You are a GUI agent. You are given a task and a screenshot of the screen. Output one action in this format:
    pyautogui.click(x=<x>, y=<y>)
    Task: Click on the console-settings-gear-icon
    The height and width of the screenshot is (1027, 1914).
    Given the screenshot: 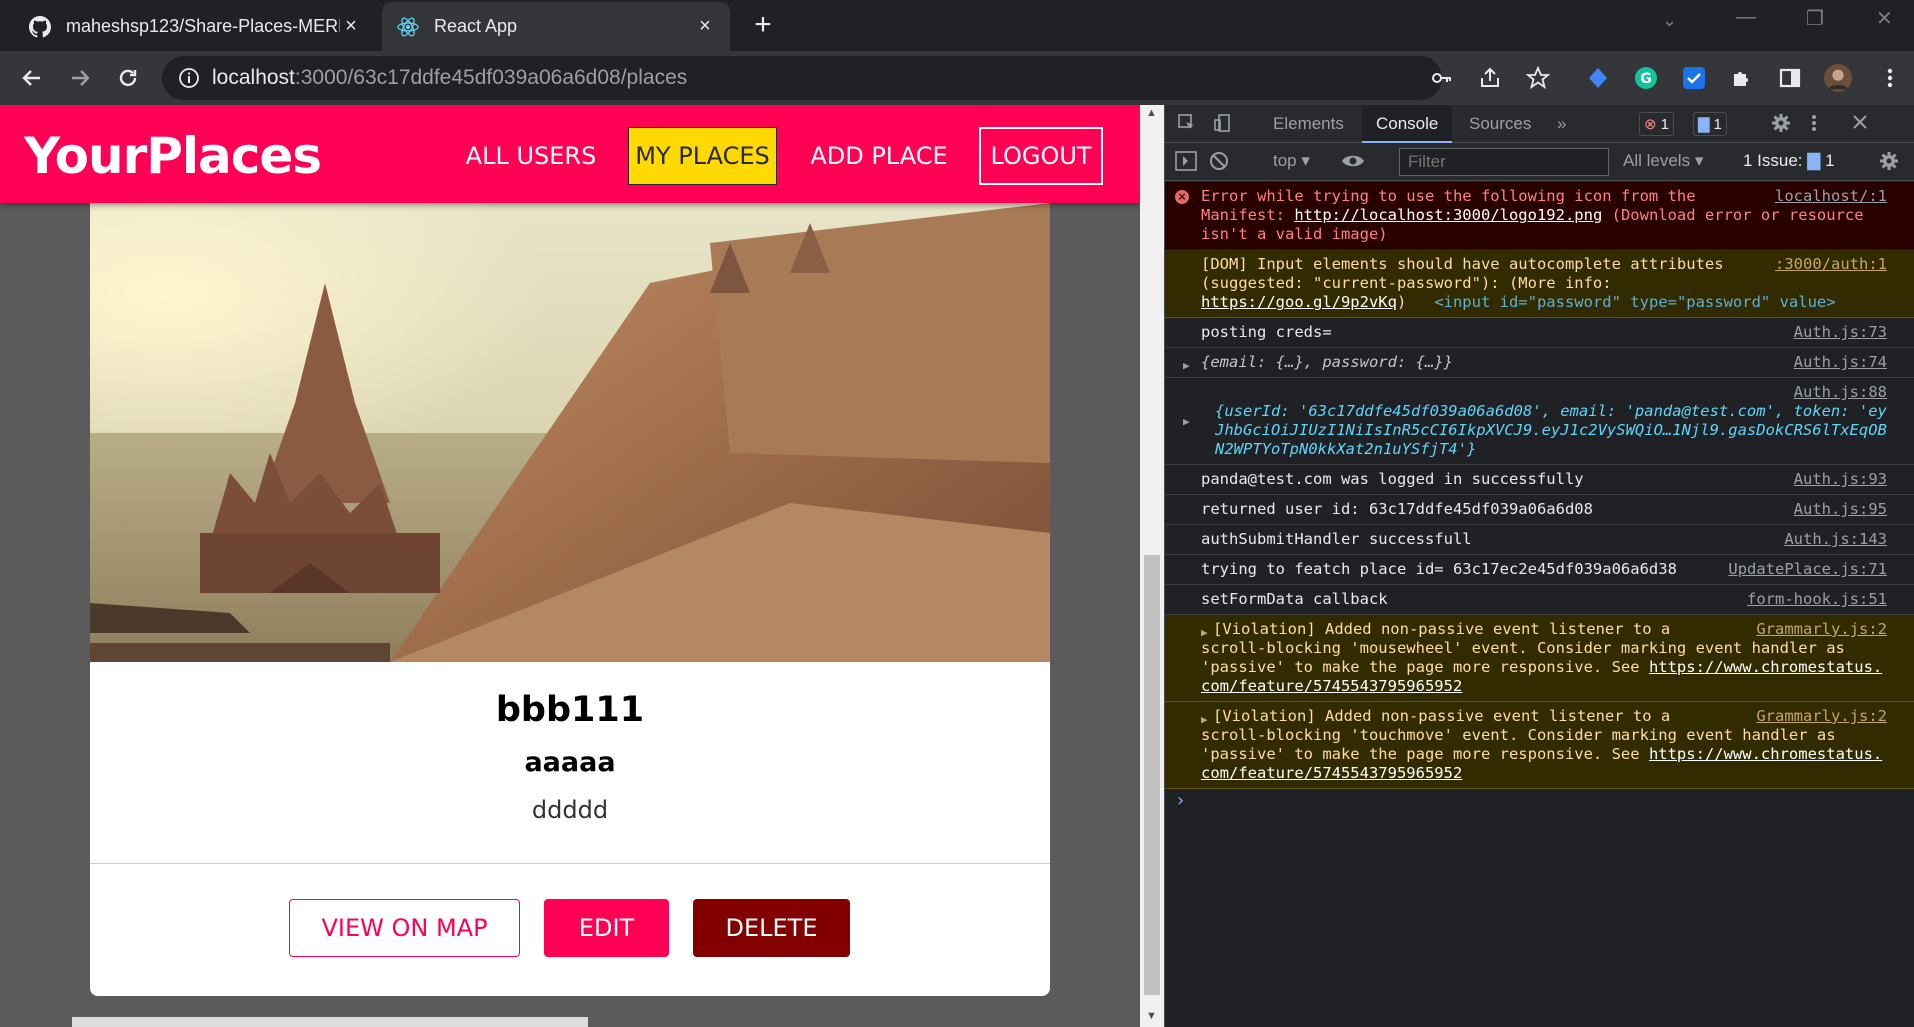 What is the action you would take?
    pyautogui.click(x=1889, y=163)
    